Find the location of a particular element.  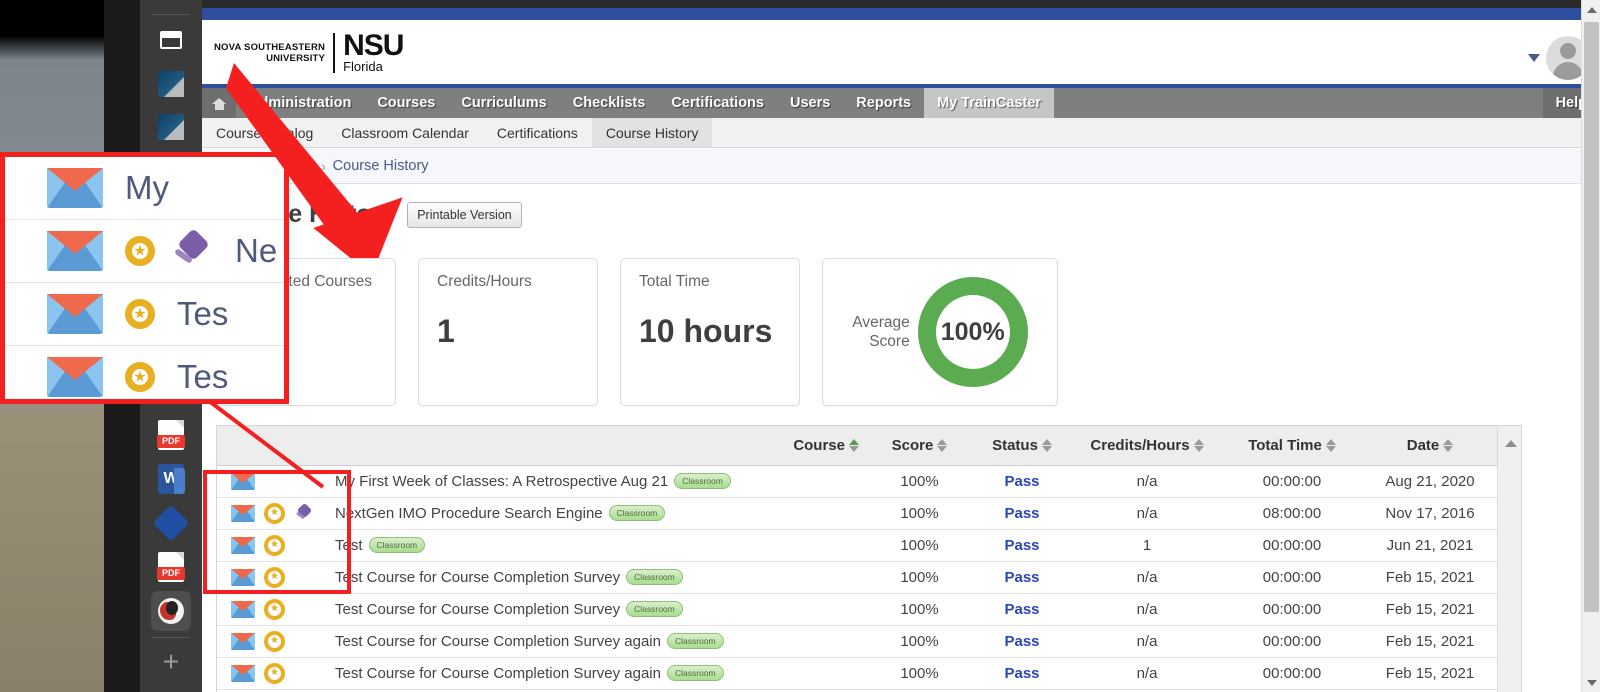

callout-row: ★ Ne is located at coordinates (144, 251).